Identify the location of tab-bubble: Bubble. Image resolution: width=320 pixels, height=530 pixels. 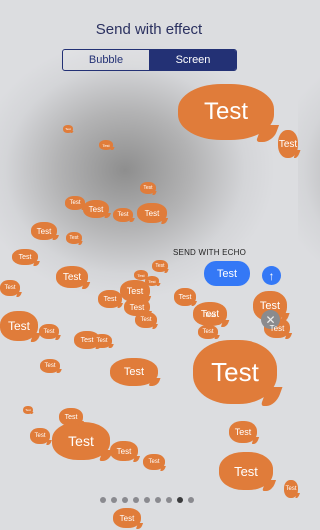
(106, 60).